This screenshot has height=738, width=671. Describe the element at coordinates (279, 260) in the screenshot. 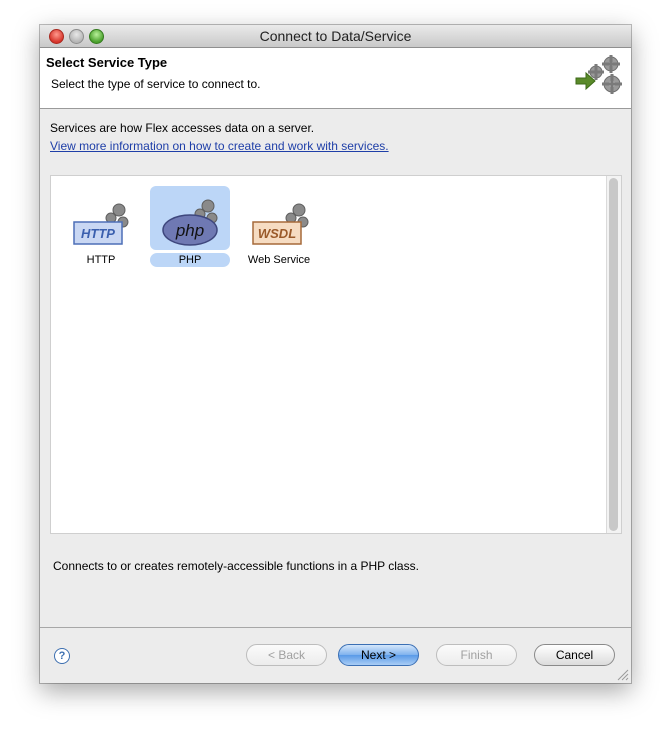

I see `service-label-web-service: Web Service` at that location.